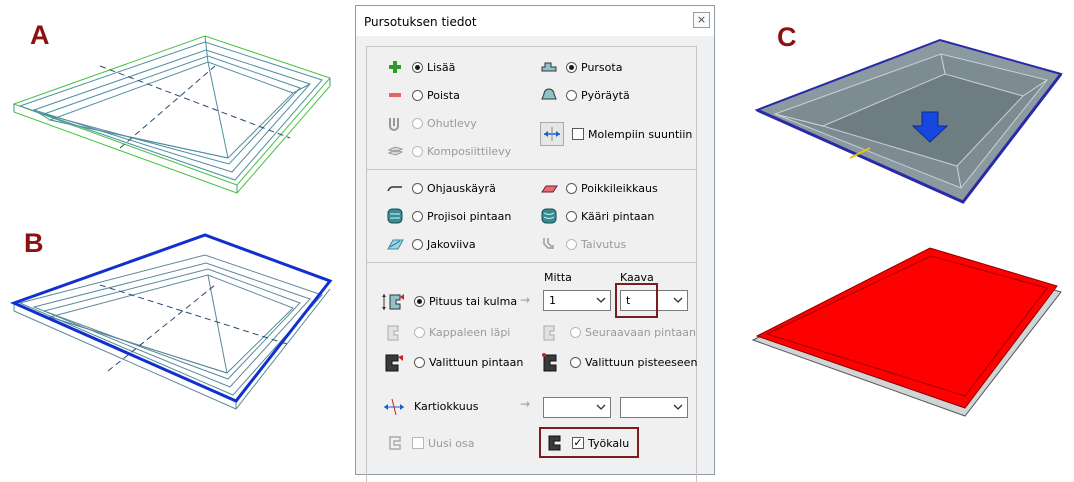 This screenshot has width=1074, height=482. What do you see at coordinates (654, 407) in the screenshot?
I see `taper-formula-combo` at bounding box center [654, 407].